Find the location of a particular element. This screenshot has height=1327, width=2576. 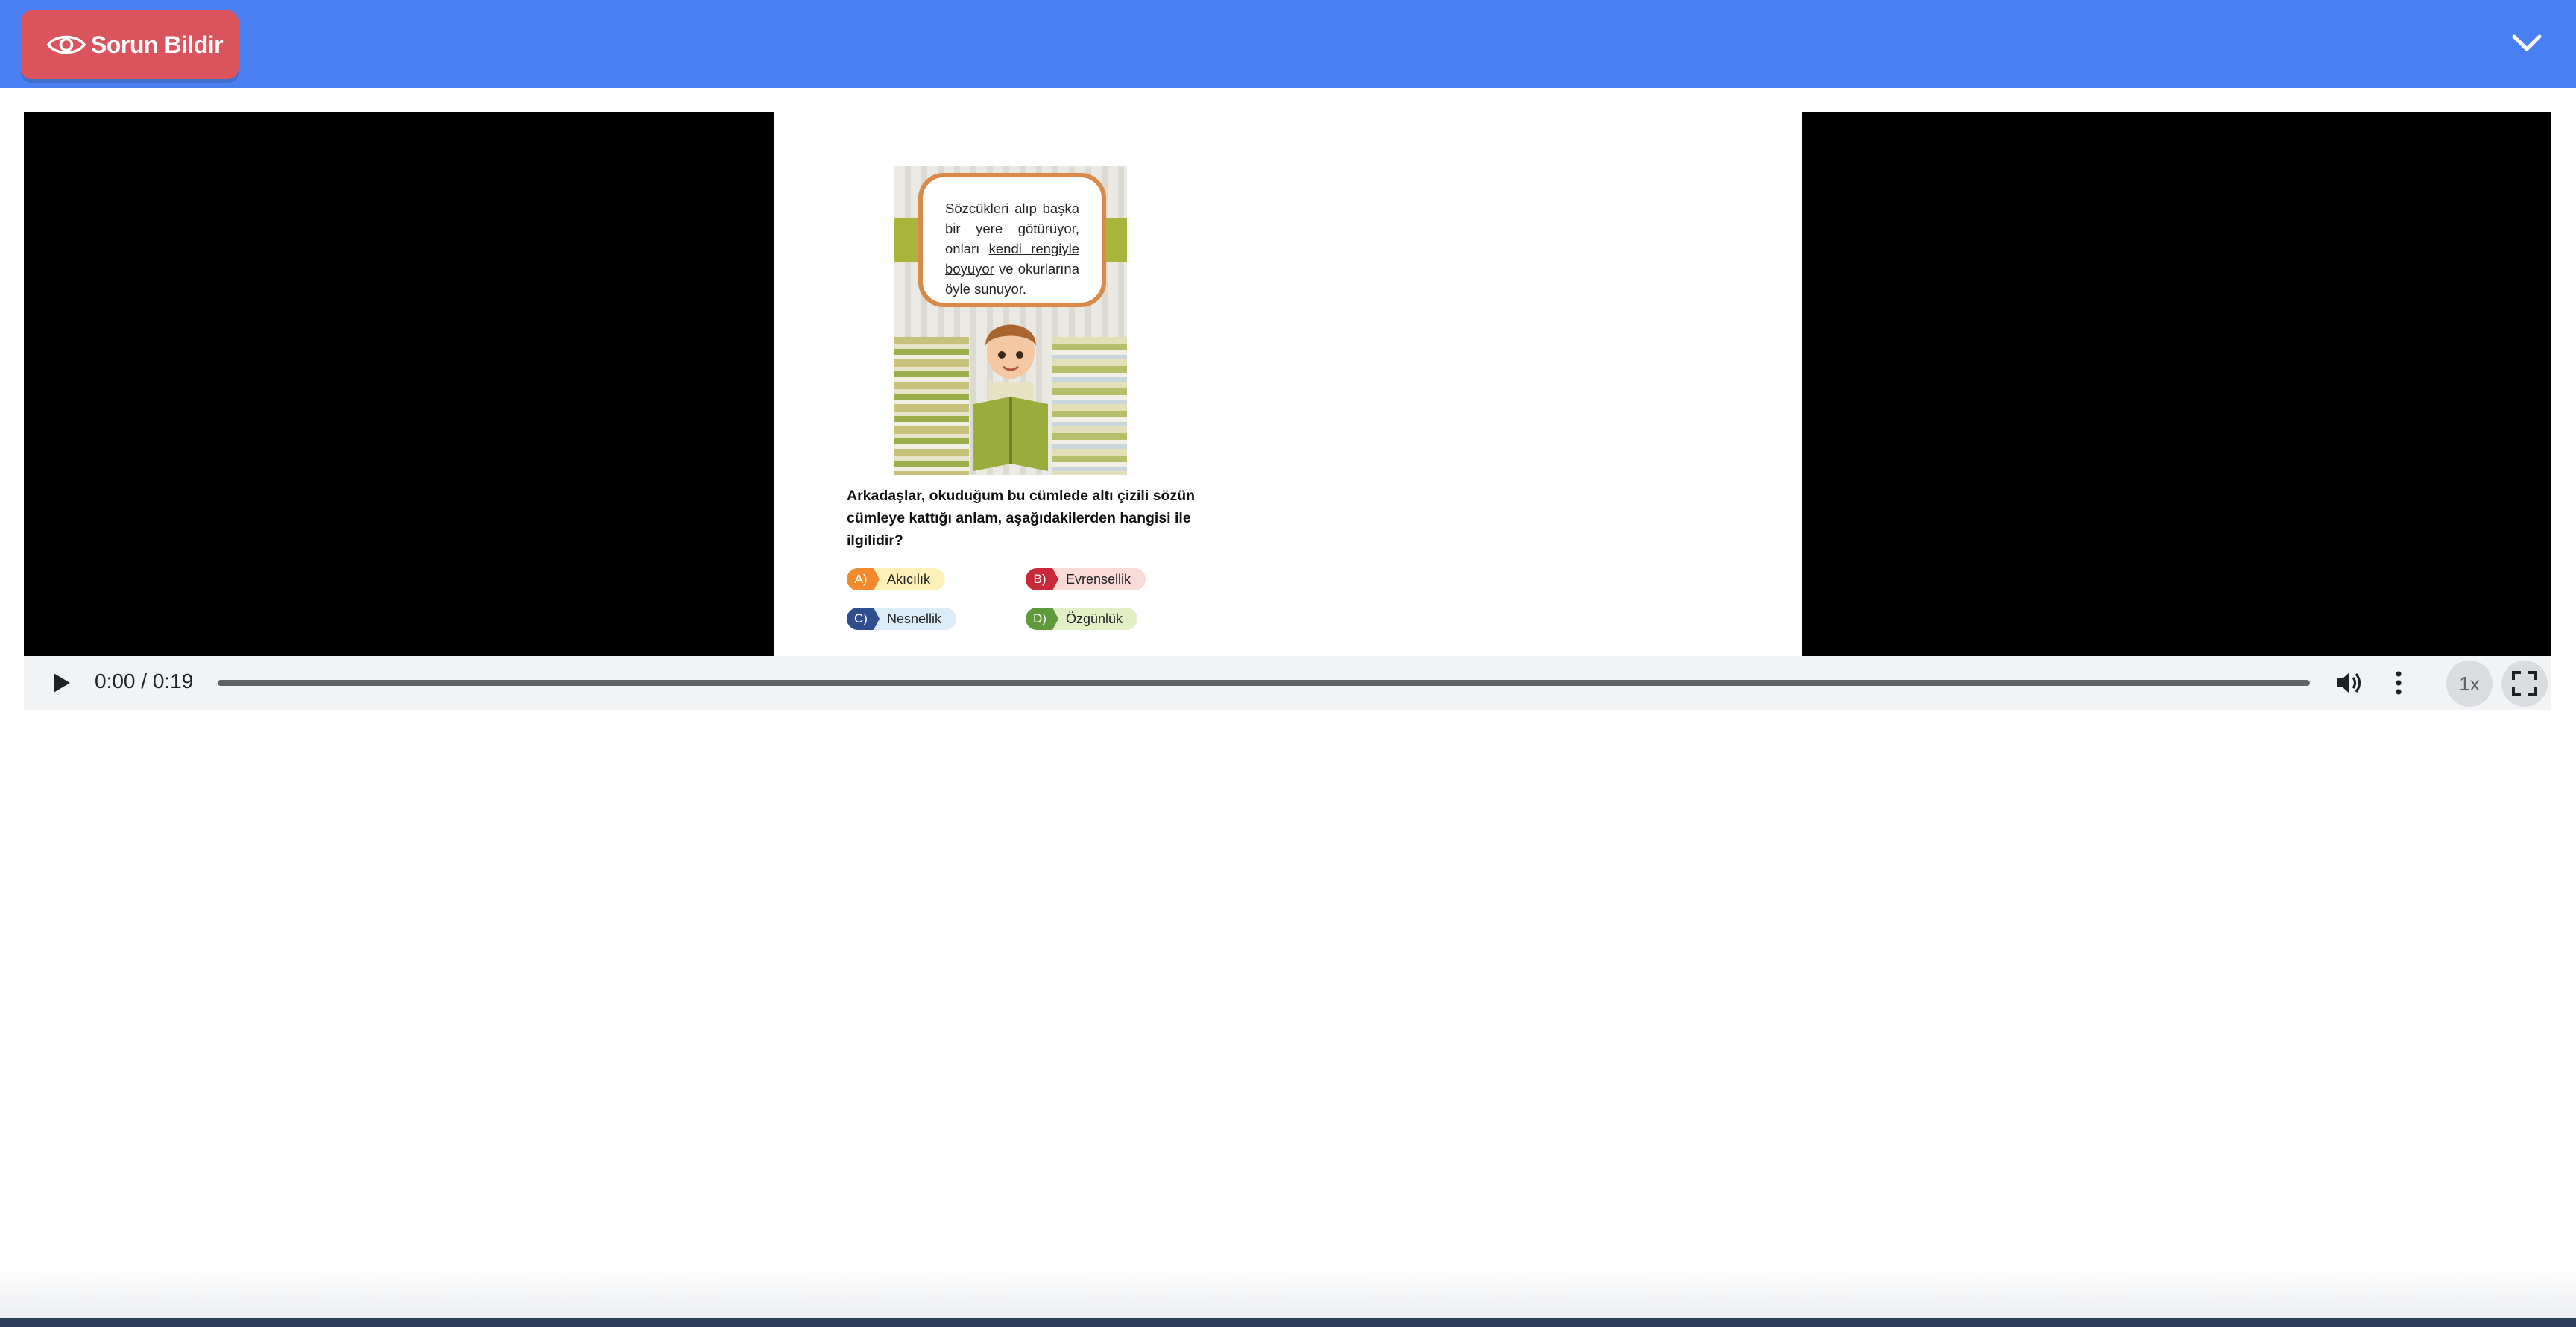

bottom-edge-strip is located at coordinates (1288, 1322).